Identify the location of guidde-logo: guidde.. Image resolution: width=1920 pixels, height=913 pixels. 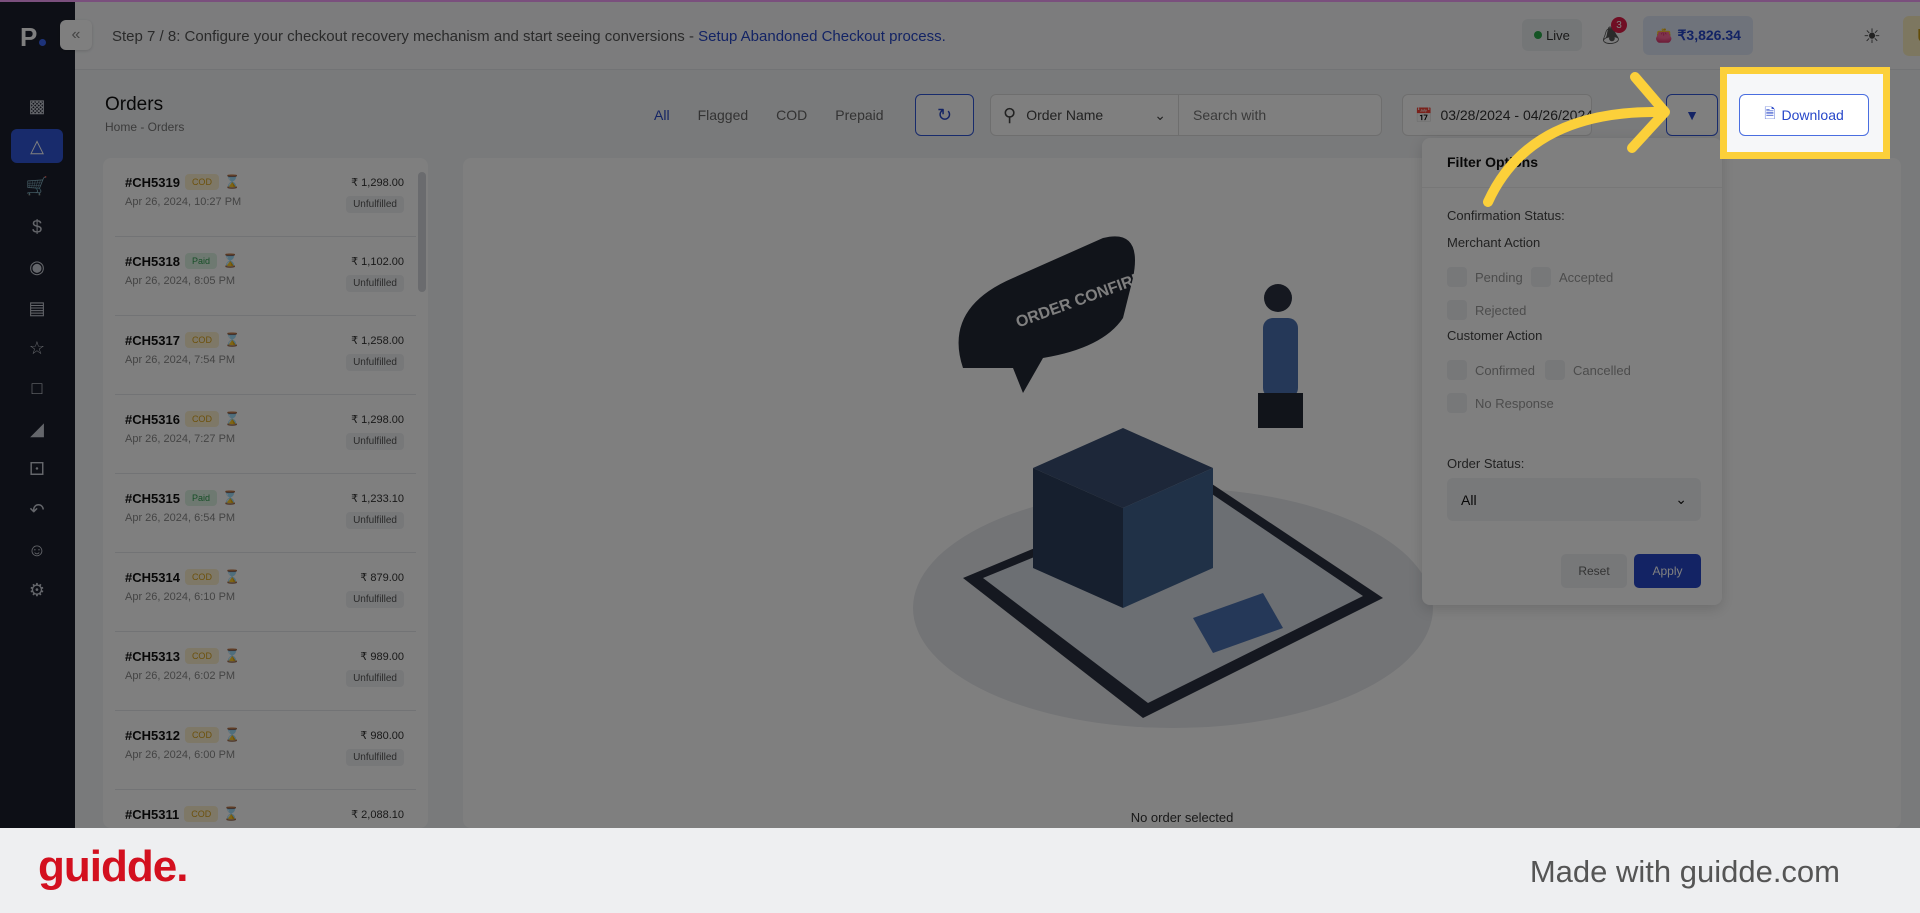
(113, 866).